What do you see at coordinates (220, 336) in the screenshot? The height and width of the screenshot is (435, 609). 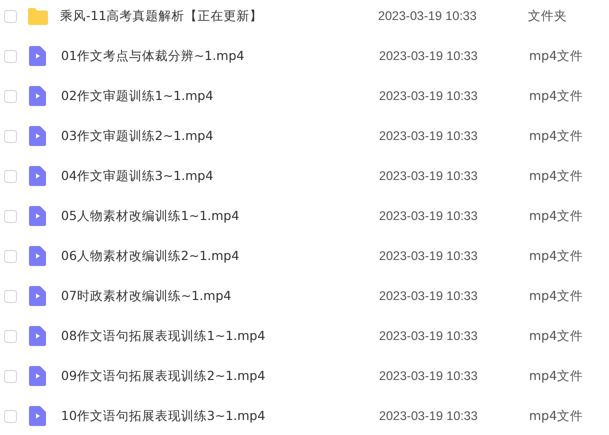 I see `file-name: 08作文语句拓展表现训练1~1.mp4` at bounding box center [220, 336].